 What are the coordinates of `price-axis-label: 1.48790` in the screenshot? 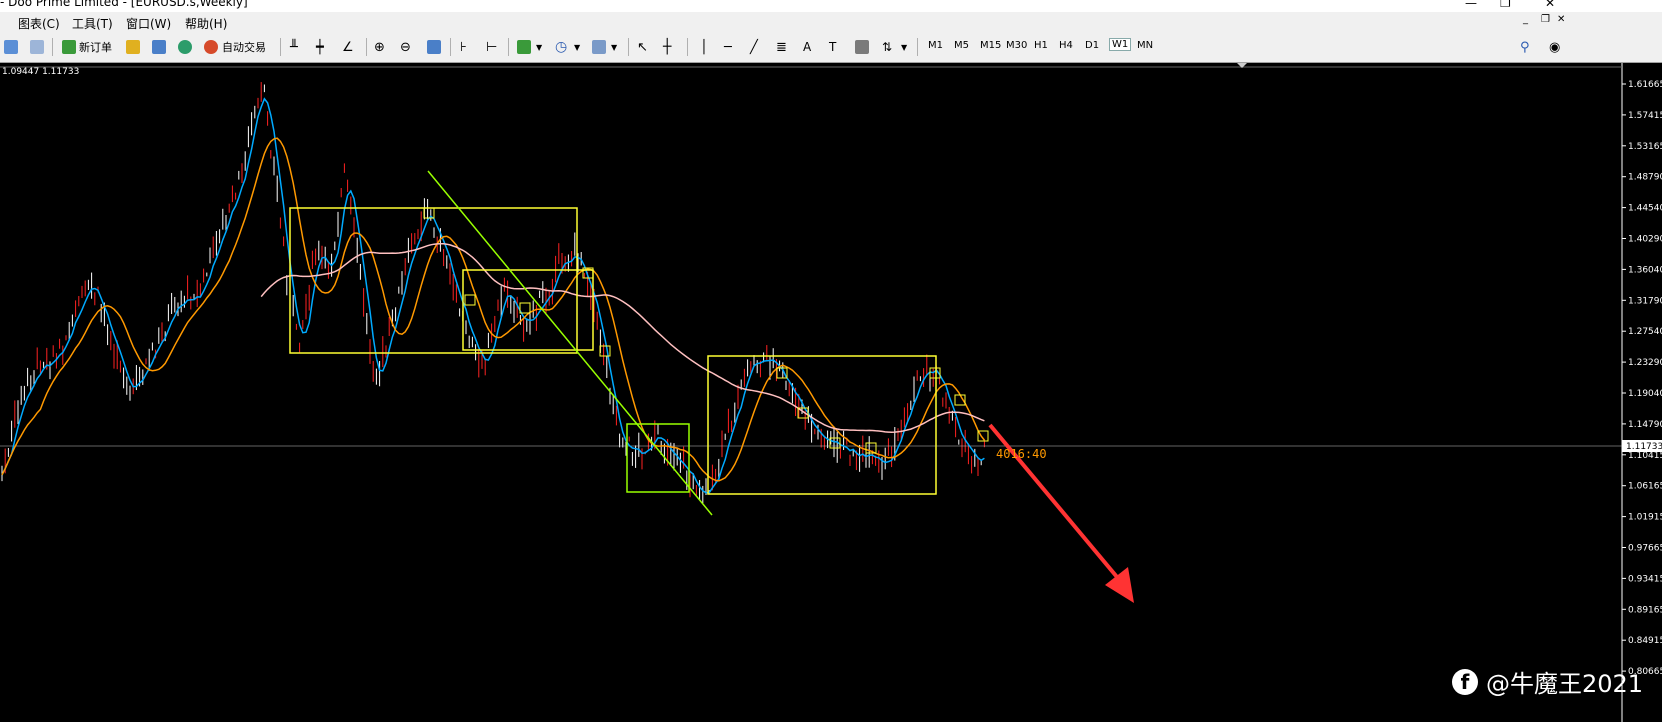 It's located at (1645, 178).